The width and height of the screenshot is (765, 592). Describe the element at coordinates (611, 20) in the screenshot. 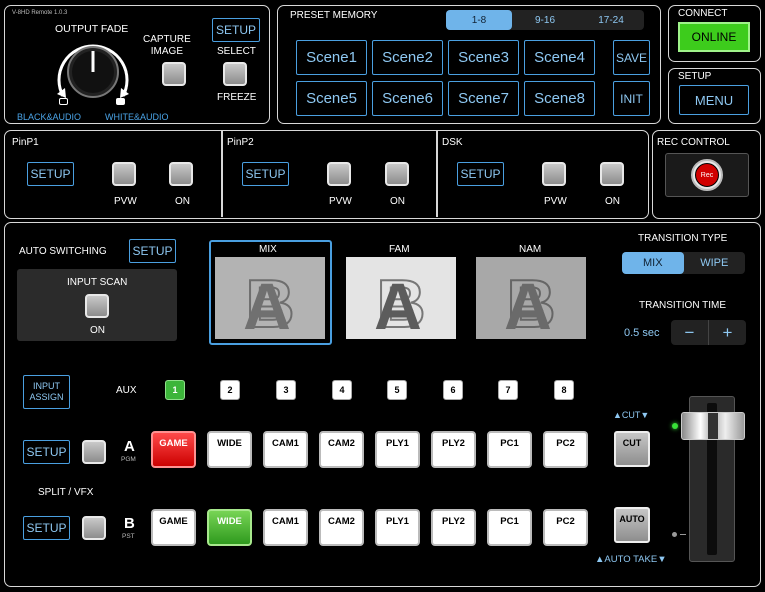

I see `tab-17-24: 17-24` at that location.